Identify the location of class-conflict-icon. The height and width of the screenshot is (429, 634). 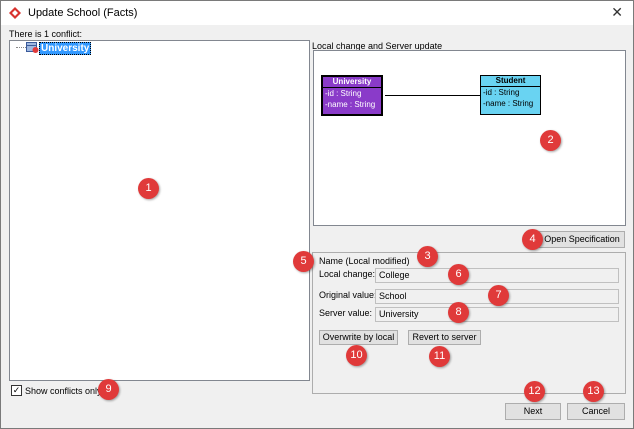
(32, 47).